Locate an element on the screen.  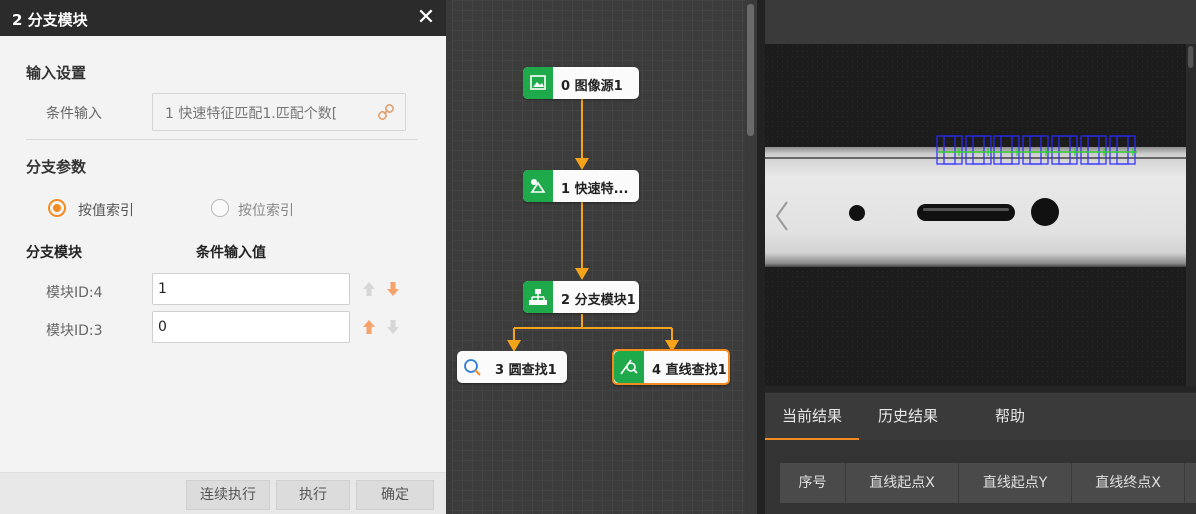
dialog-title-bar: 2 分支模块 ✕ is located at coordinates (223, 18).